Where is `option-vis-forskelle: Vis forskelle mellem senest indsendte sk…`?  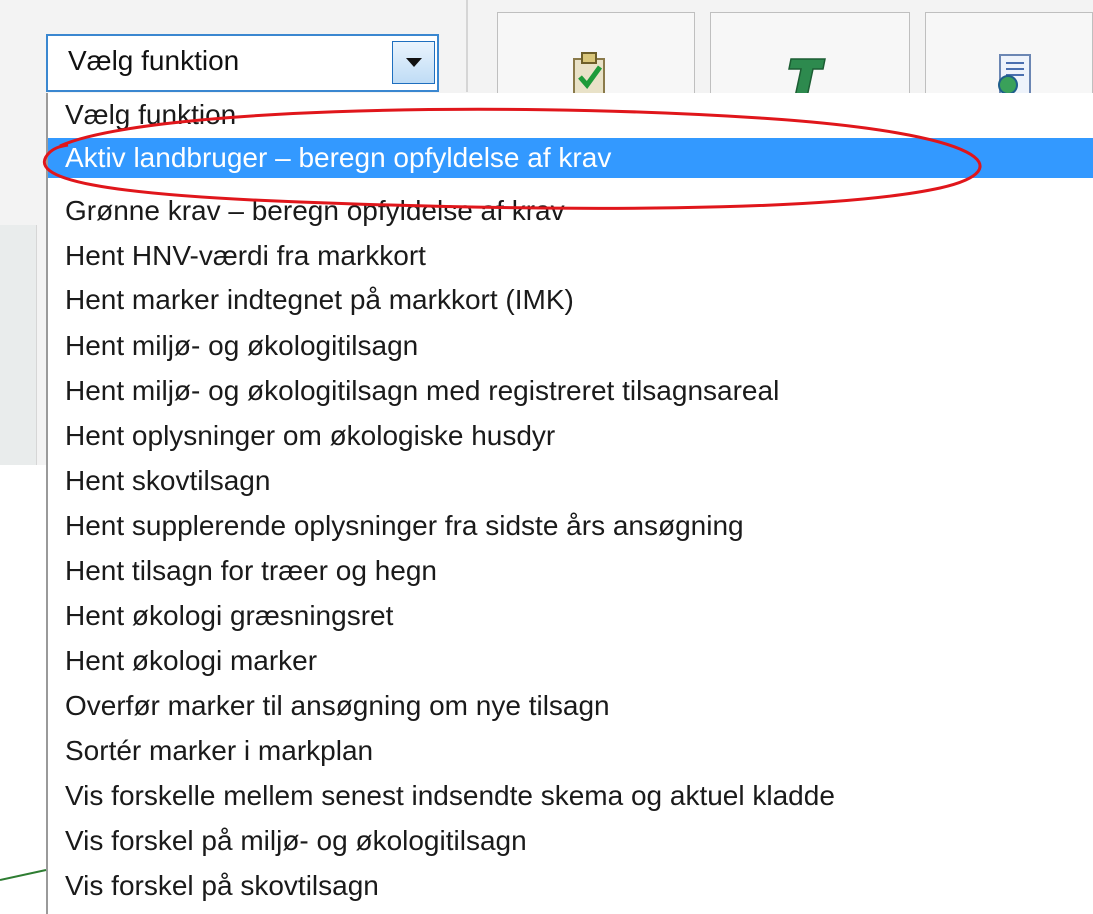
option-vis-forskelle: Vis forskelle mellem senest indsendte sk… is located at coordinates (570, 796).